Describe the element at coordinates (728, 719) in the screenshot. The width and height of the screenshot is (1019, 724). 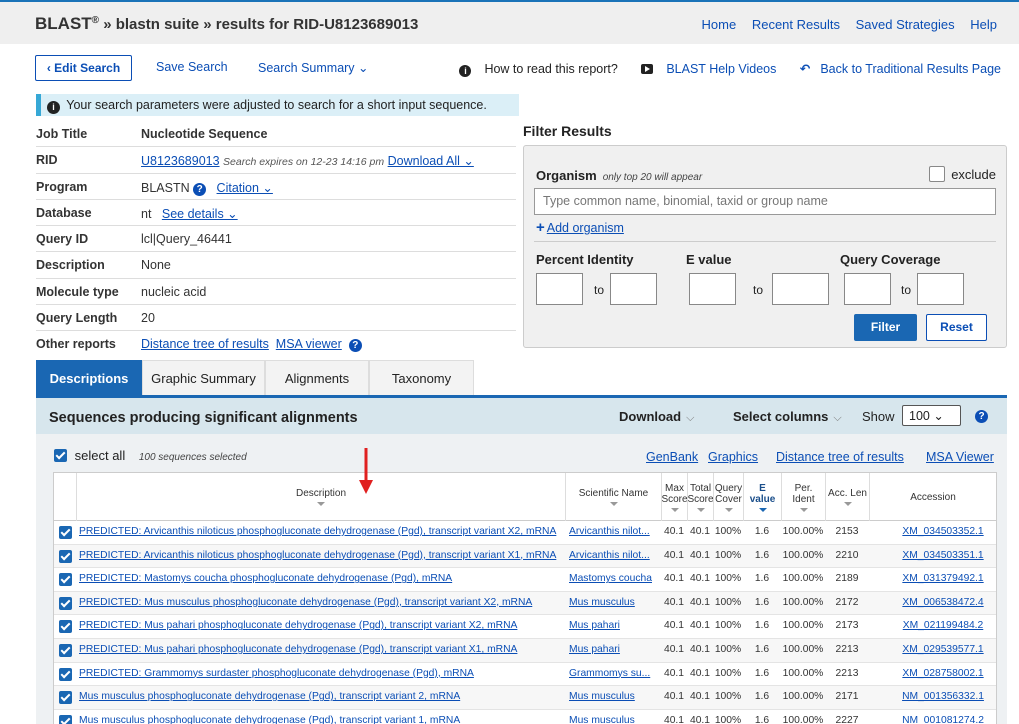
I see `query-cover: 100%` at that location.